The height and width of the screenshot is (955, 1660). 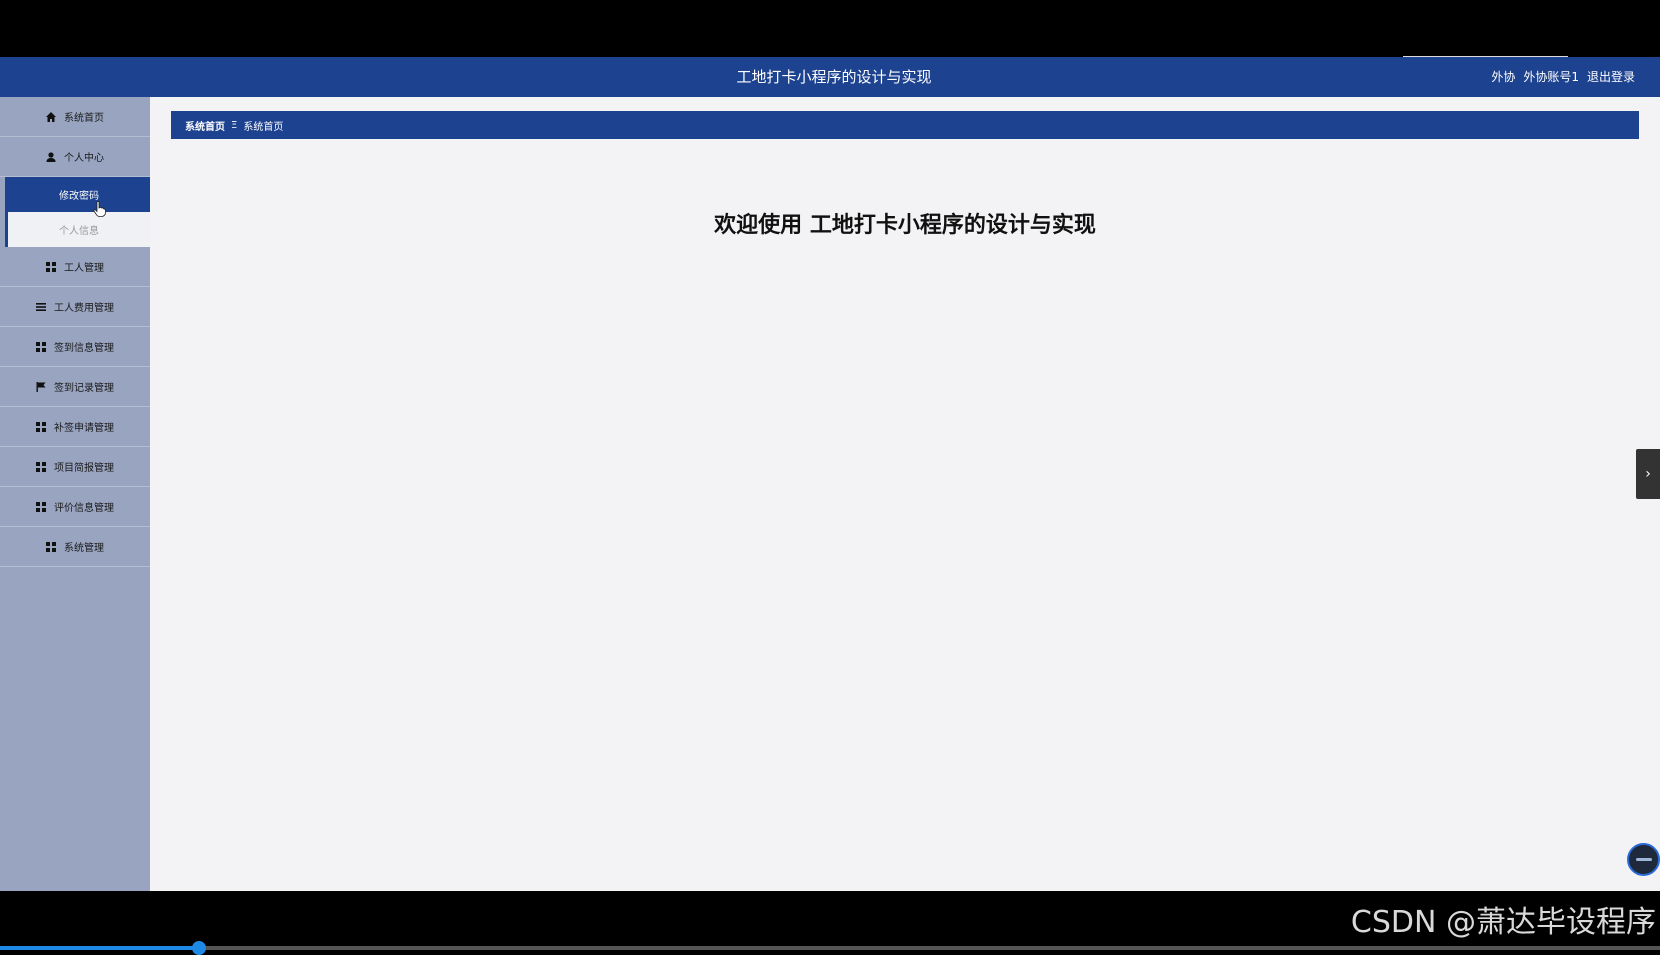 I want to click on video-progress-fill, so click(x=100, y=948).